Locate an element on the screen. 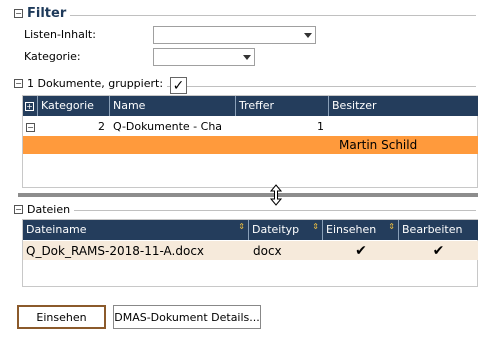 The image size is (478, 341). column-dateiname: Dateiname ⇕ is located at coordinates (136, 230).